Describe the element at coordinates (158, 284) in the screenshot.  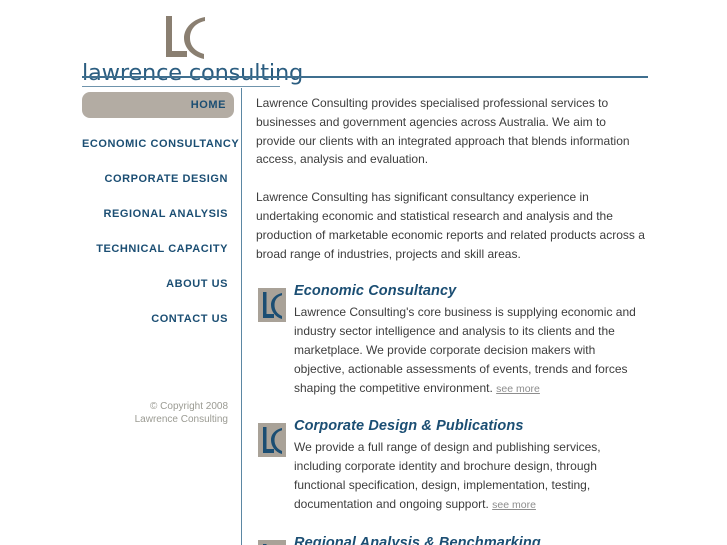
I see `sidebar-item-about-us: ABOUT US` at that location.